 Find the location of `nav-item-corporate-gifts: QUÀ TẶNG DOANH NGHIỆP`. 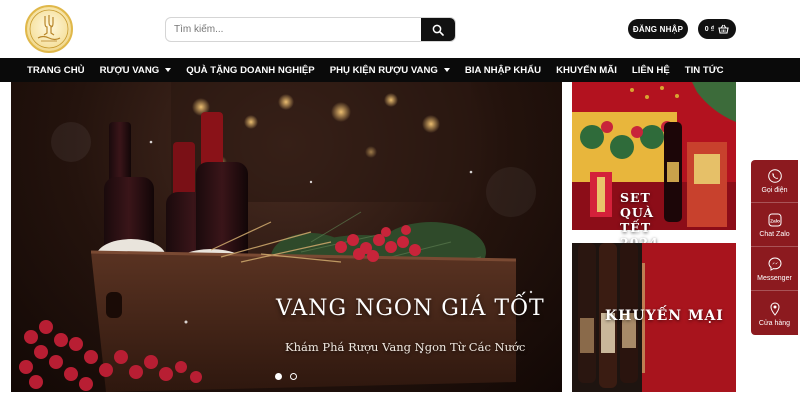

nav-item-corporate-gifts: QUÀ TẶNG DOANH NGHIỆP is located at coordinates (250, 70).